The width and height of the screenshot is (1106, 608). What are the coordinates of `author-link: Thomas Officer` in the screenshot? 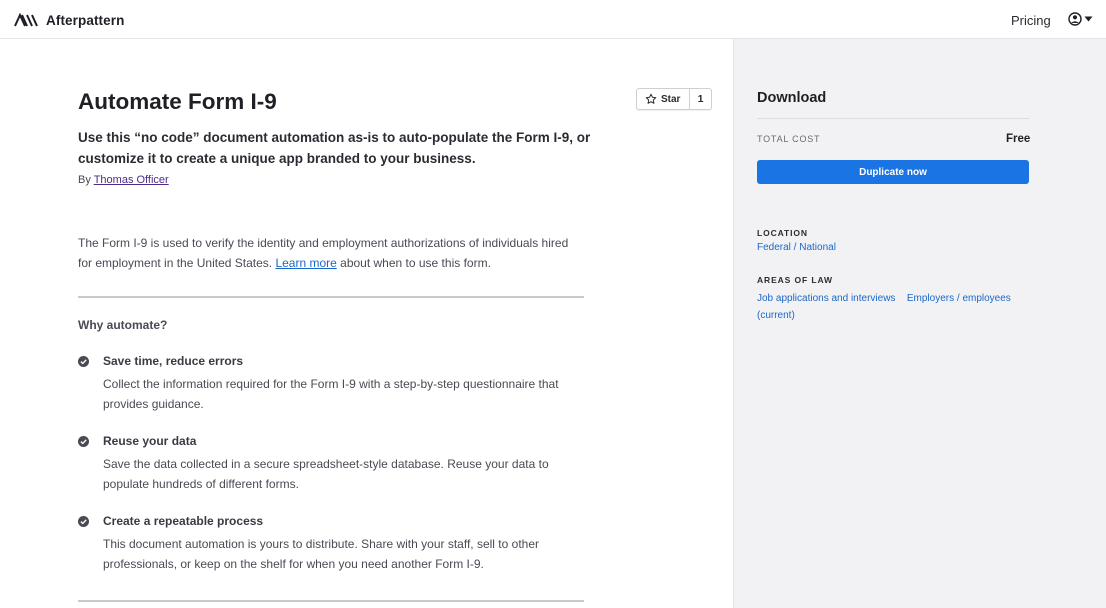 It's located at (131, 180).